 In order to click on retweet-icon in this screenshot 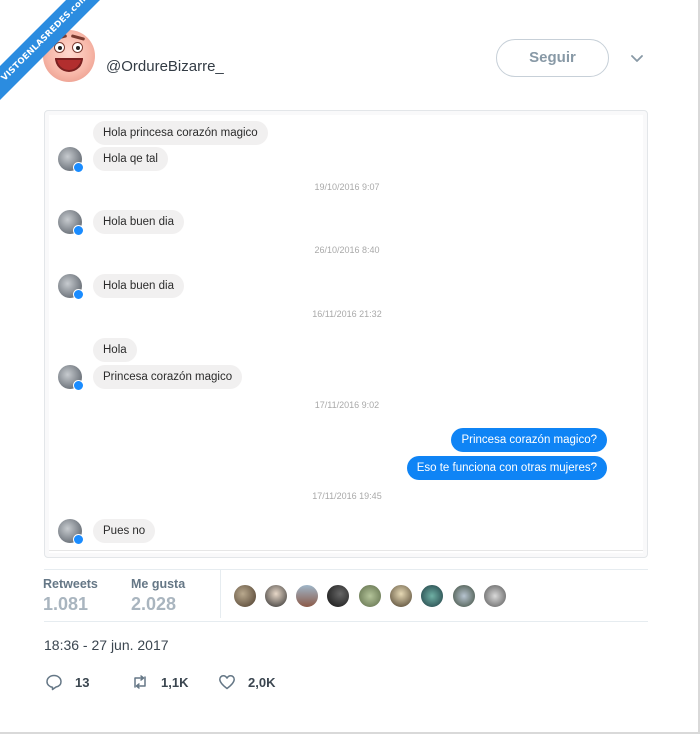, I will do `click(140, 682)`.